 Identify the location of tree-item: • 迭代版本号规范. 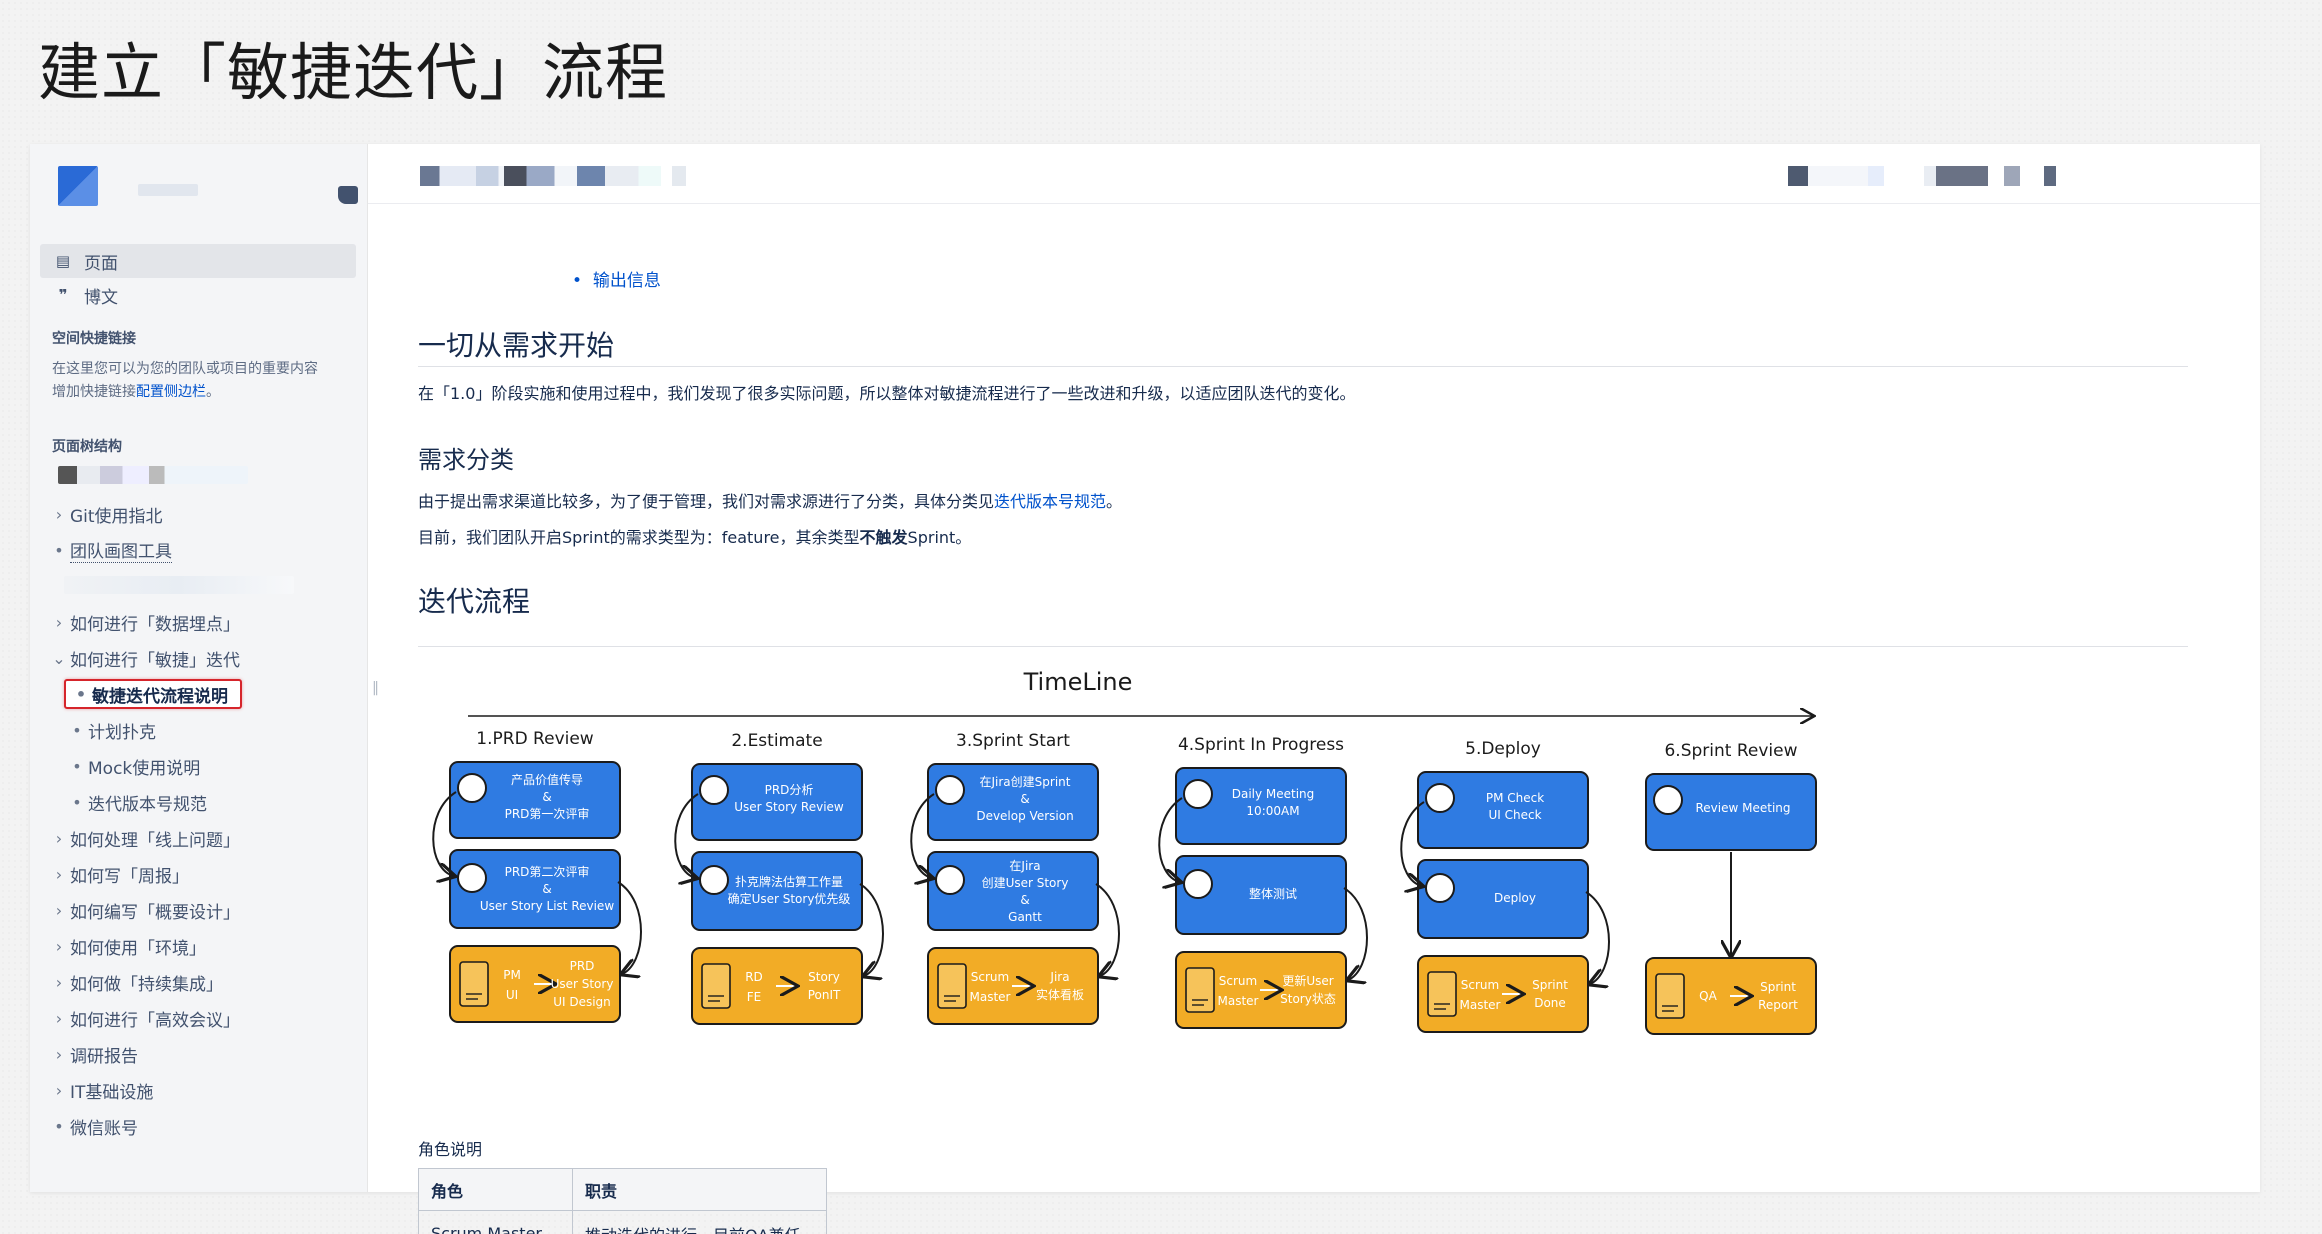
(136, 802).